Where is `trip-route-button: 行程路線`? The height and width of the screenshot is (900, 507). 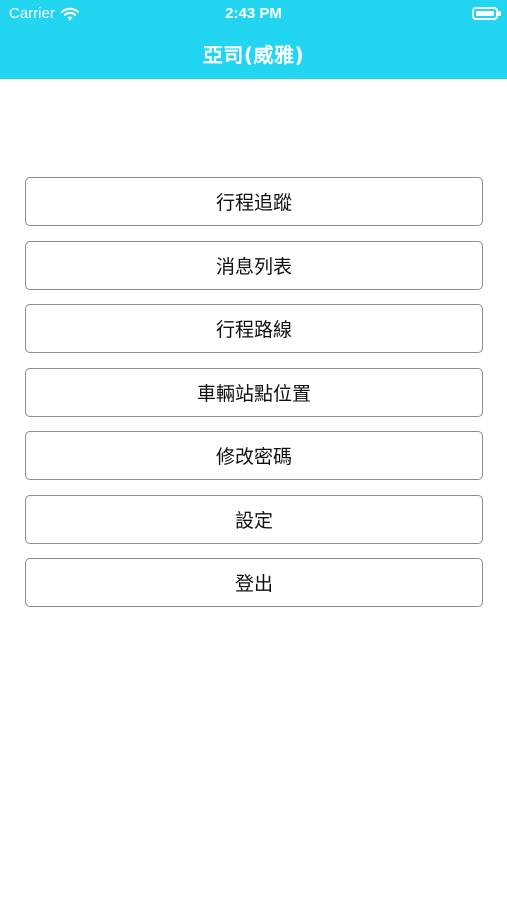 trip-route-button: 行程路線 is located at coordinates (254, 328).